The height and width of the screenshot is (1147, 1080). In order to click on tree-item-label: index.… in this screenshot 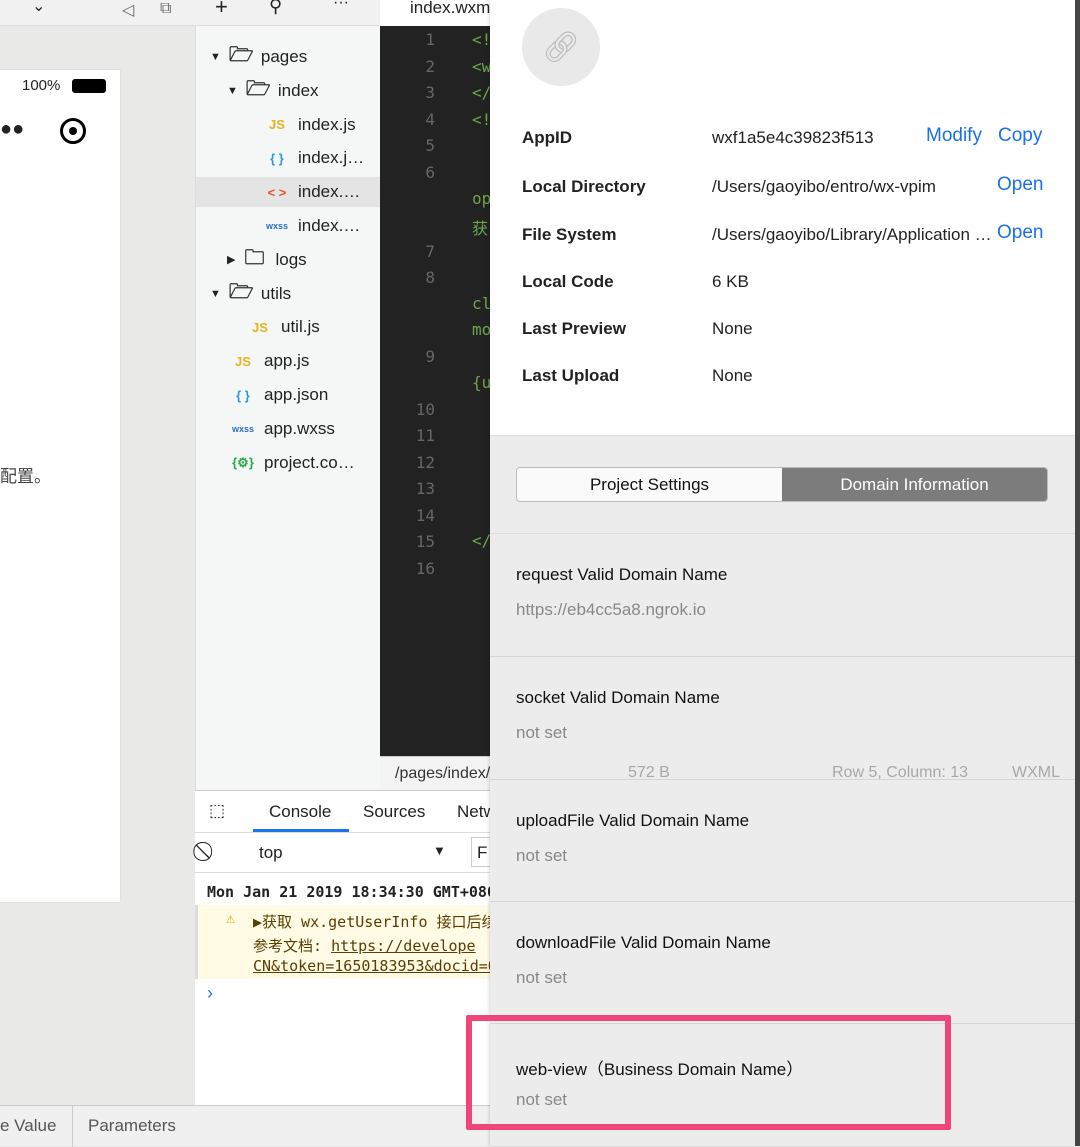, I will do `click(329, 225)`.